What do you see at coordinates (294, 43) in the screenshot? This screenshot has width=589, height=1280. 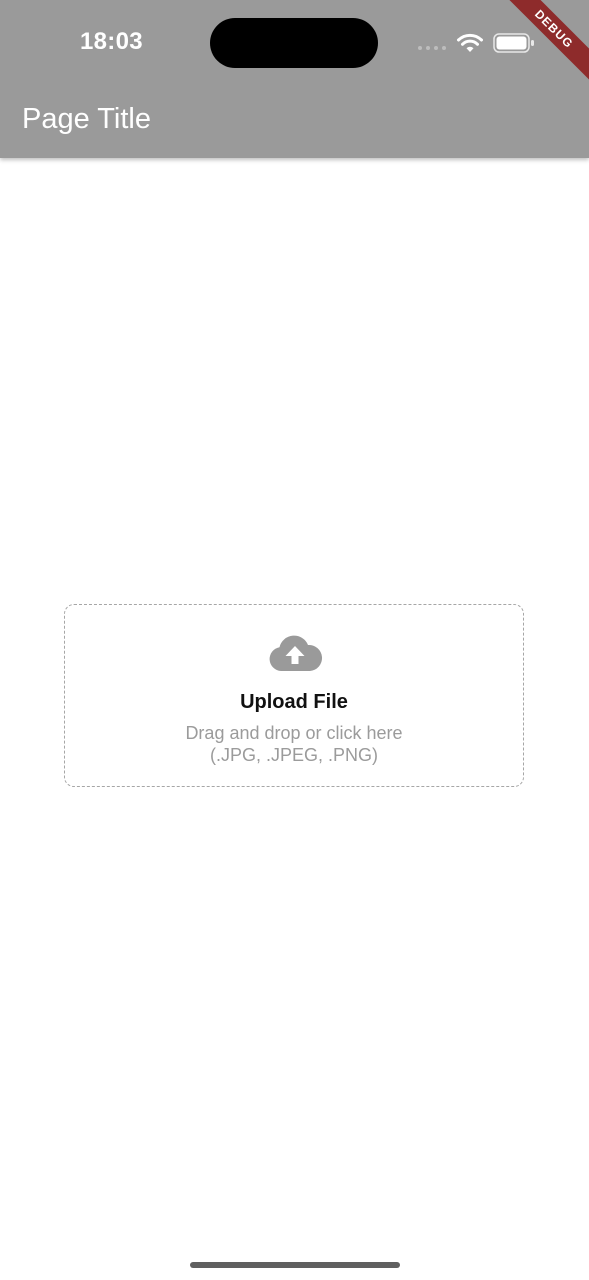 I see `dynamic-island` at bounding box center [294, 43].